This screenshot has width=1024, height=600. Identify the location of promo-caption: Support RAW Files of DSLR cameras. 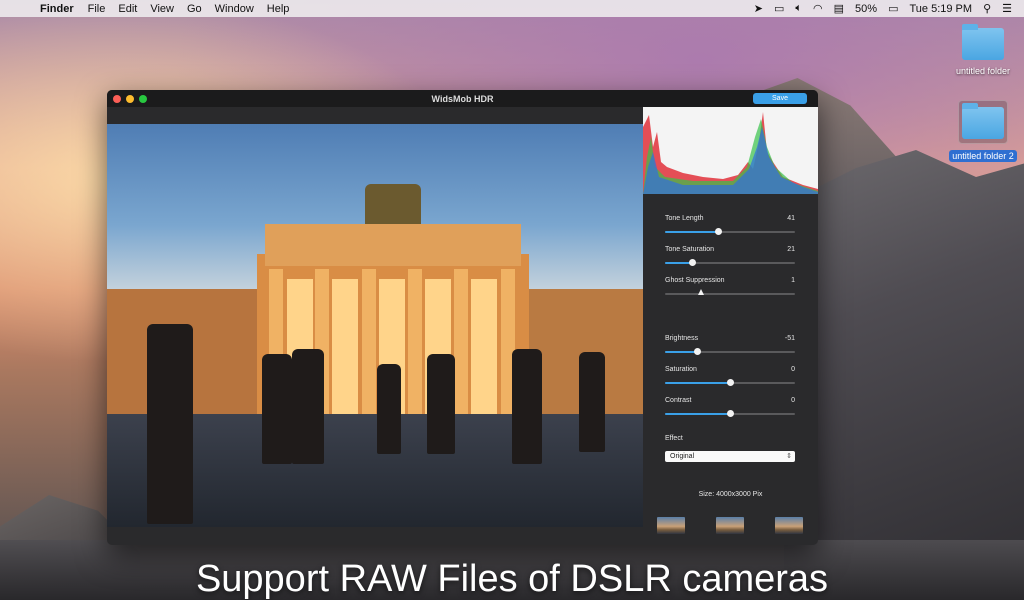
(512, 579).